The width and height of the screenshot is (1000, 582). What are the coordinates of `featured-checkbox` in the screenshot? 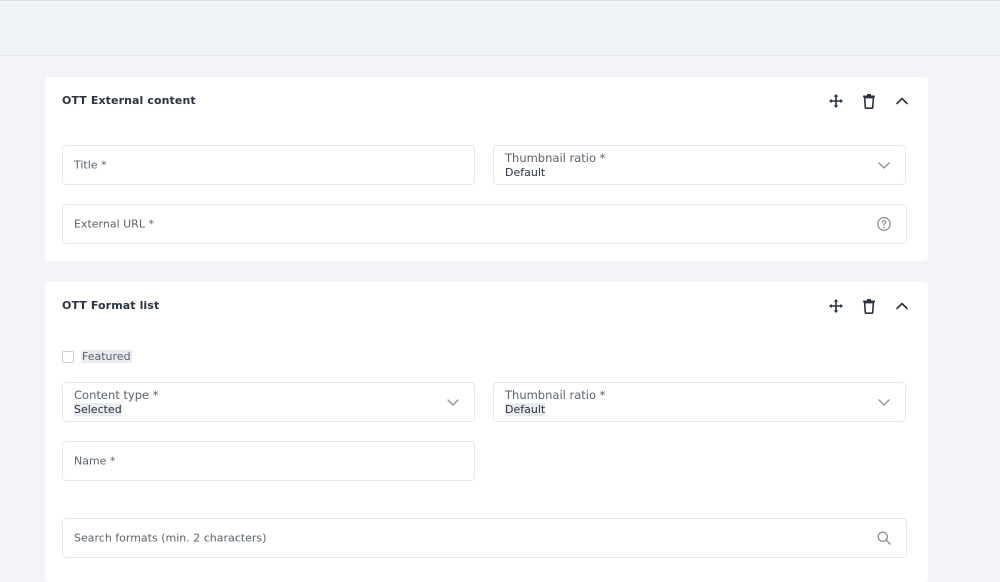 It's located at (68, 356).